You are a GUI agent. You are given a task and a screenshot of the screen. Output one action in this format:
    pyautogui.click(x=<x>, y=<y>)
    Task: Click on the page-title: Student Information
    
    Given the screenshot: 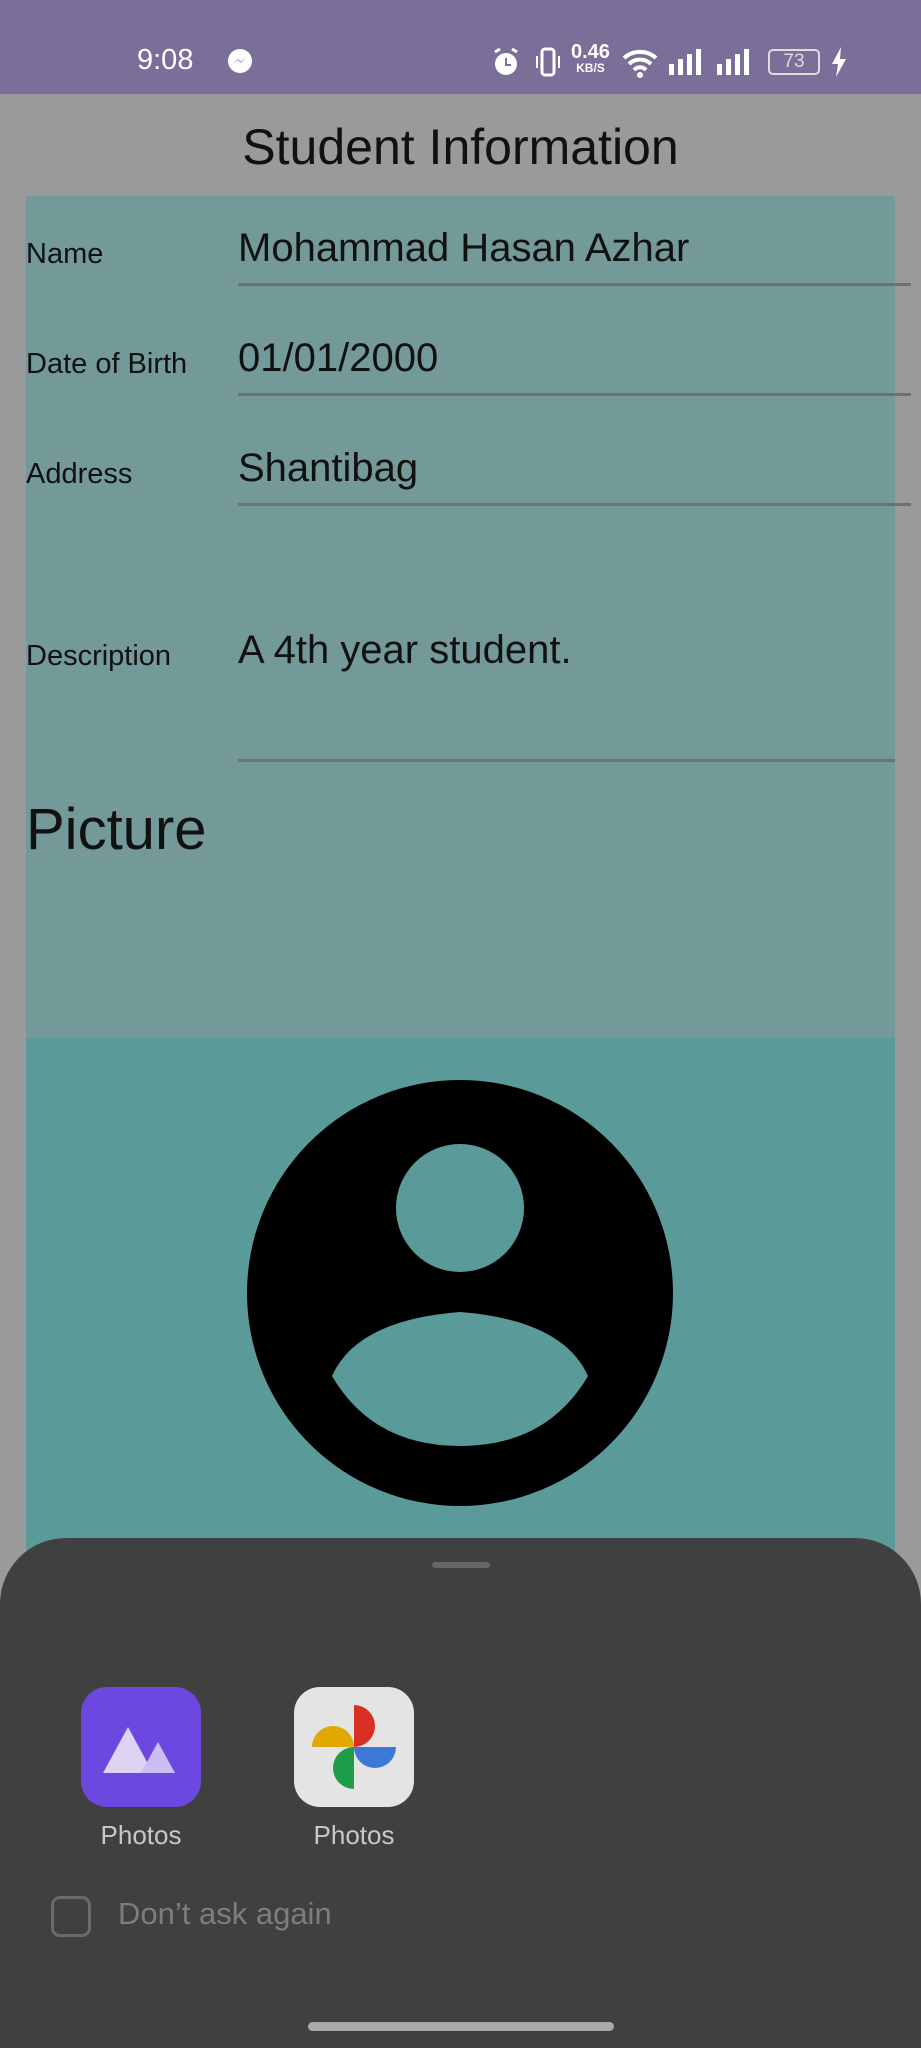 What is the action you would take?
    pyautogui.click(x=460, y=147)
    